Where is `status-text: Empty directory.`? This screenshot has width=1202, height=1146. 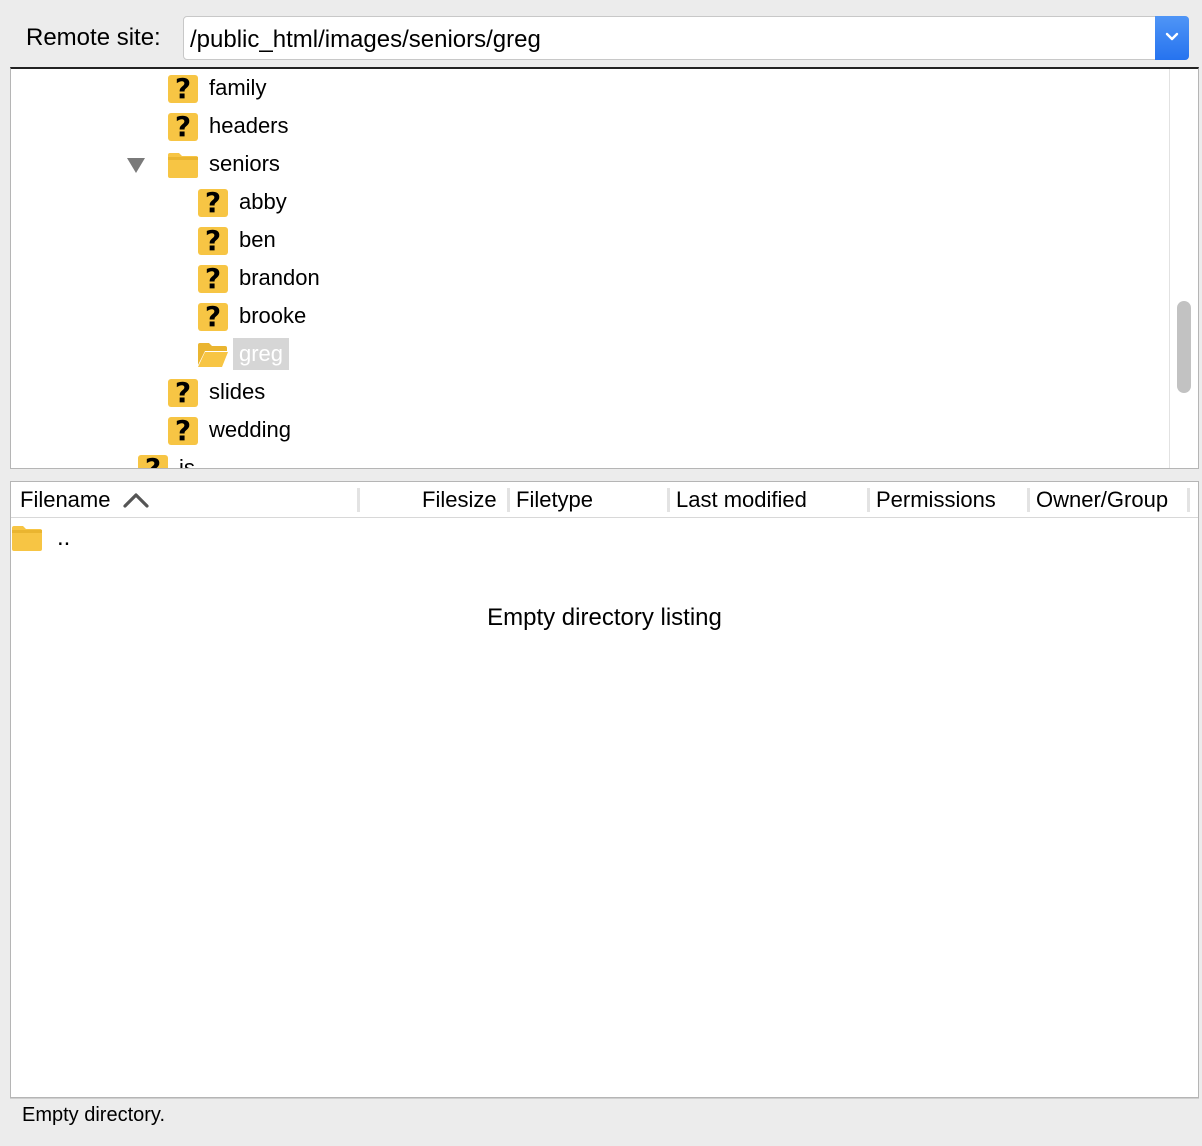 status-text: Empty directory. is located at coordinates (93, 1115).